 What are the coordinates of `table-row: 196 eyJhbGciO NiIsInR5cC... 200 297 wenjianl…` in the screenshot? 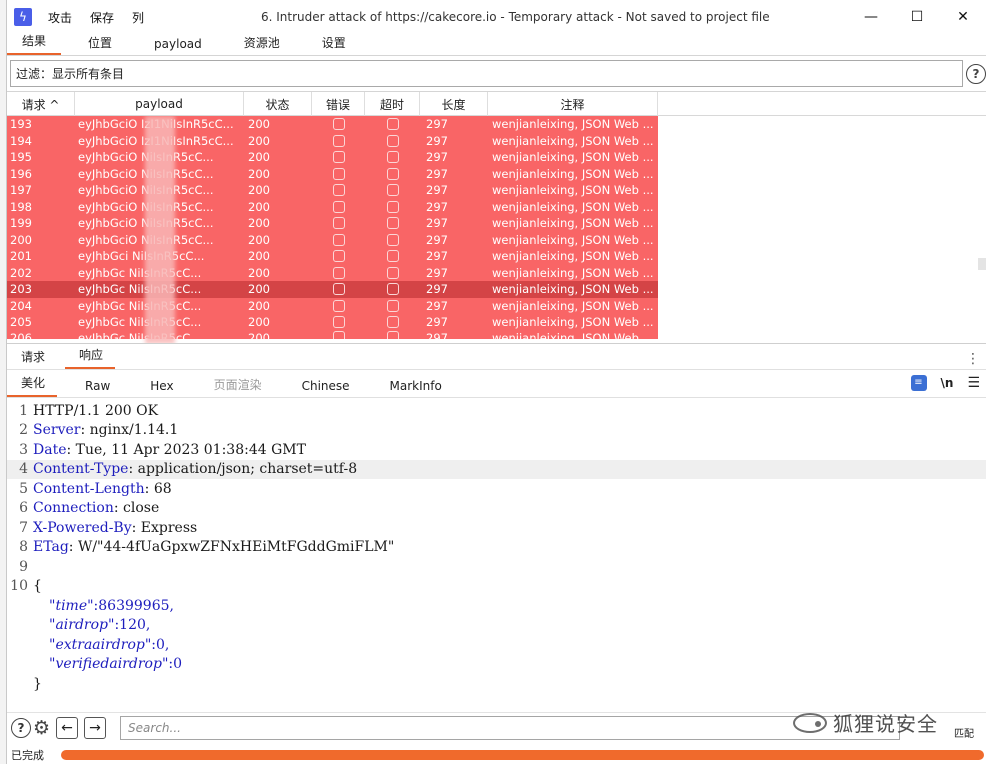 It's located at (332, 173).